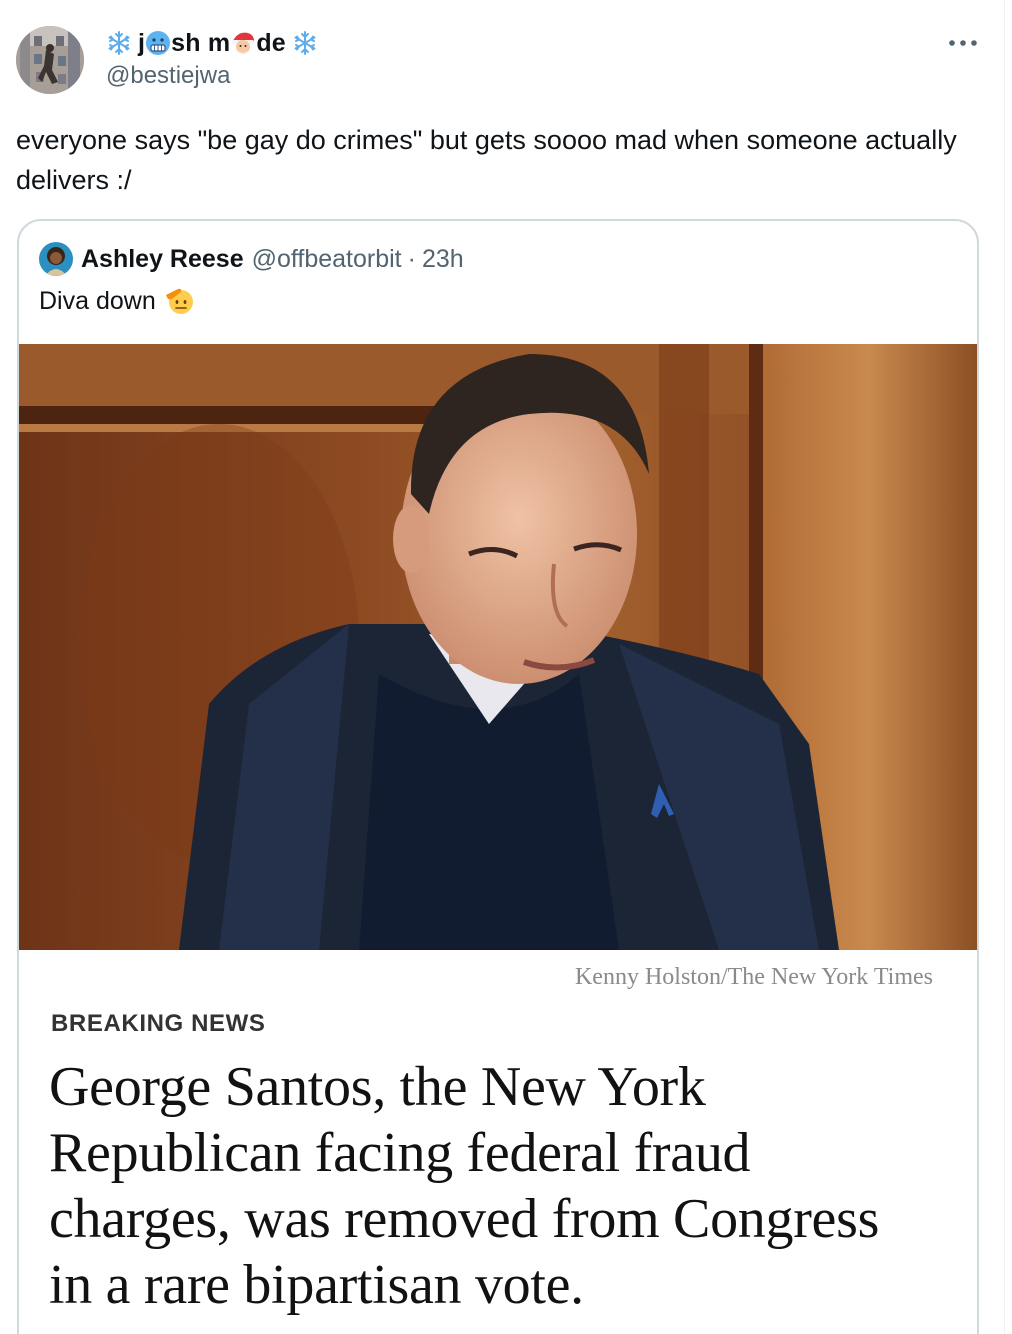 The height and width of the screenshot is (1334, 1012). Describe the element at coordinates (50, 60) in the screenshot. I see `author-avatar` at that location.